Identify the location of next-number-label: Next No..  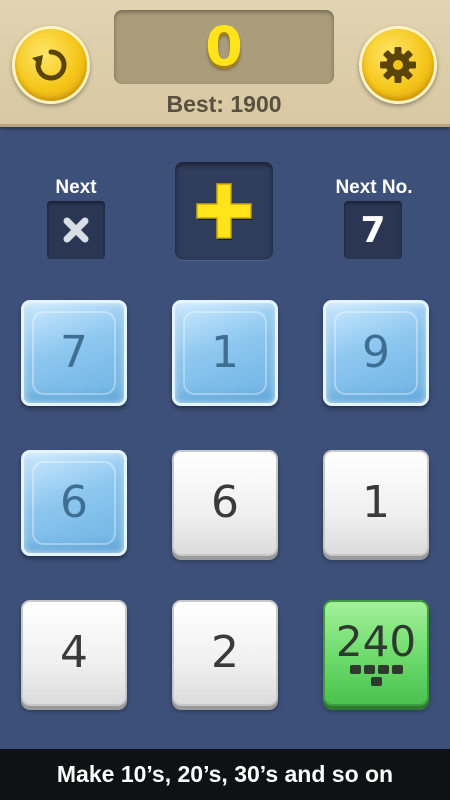
(374, 187).